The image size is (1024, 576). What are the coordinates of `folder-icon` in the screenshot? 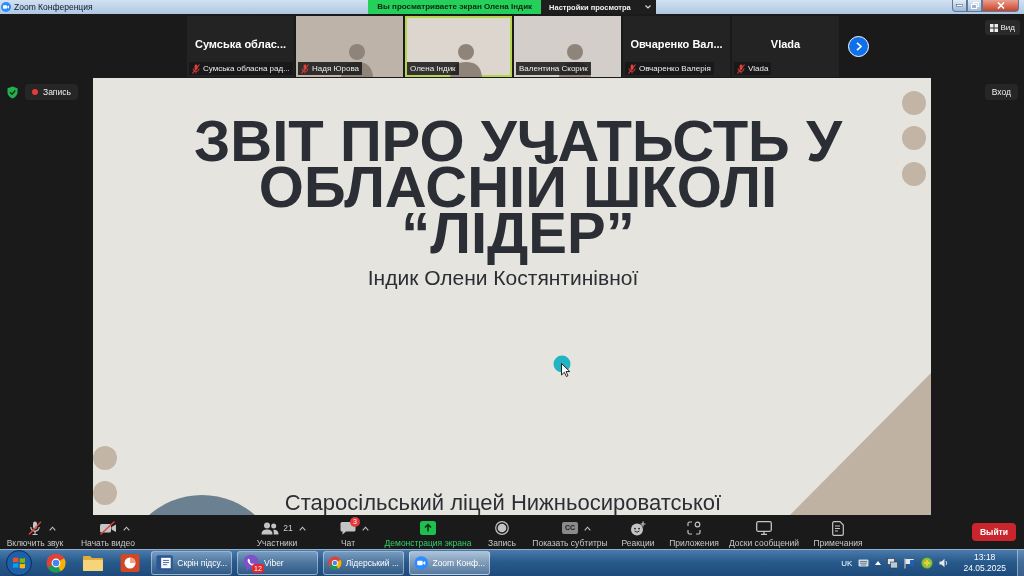 It's located at (92, 563).